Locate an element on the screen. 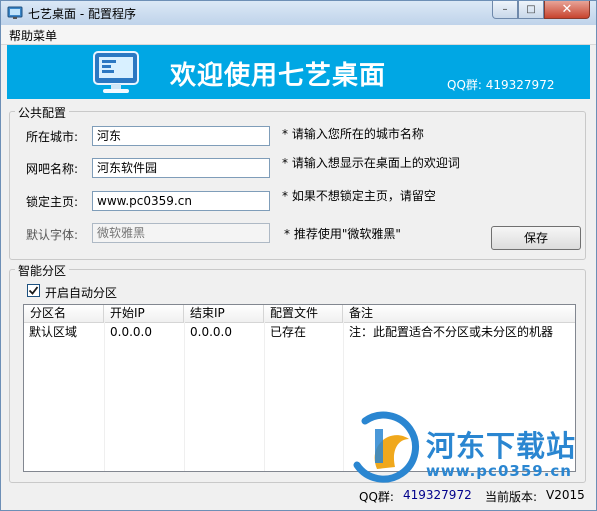 The image size is (597, 511). city-hint: * 请输入您所在的城市名称 is located at coordinates (353, 134).